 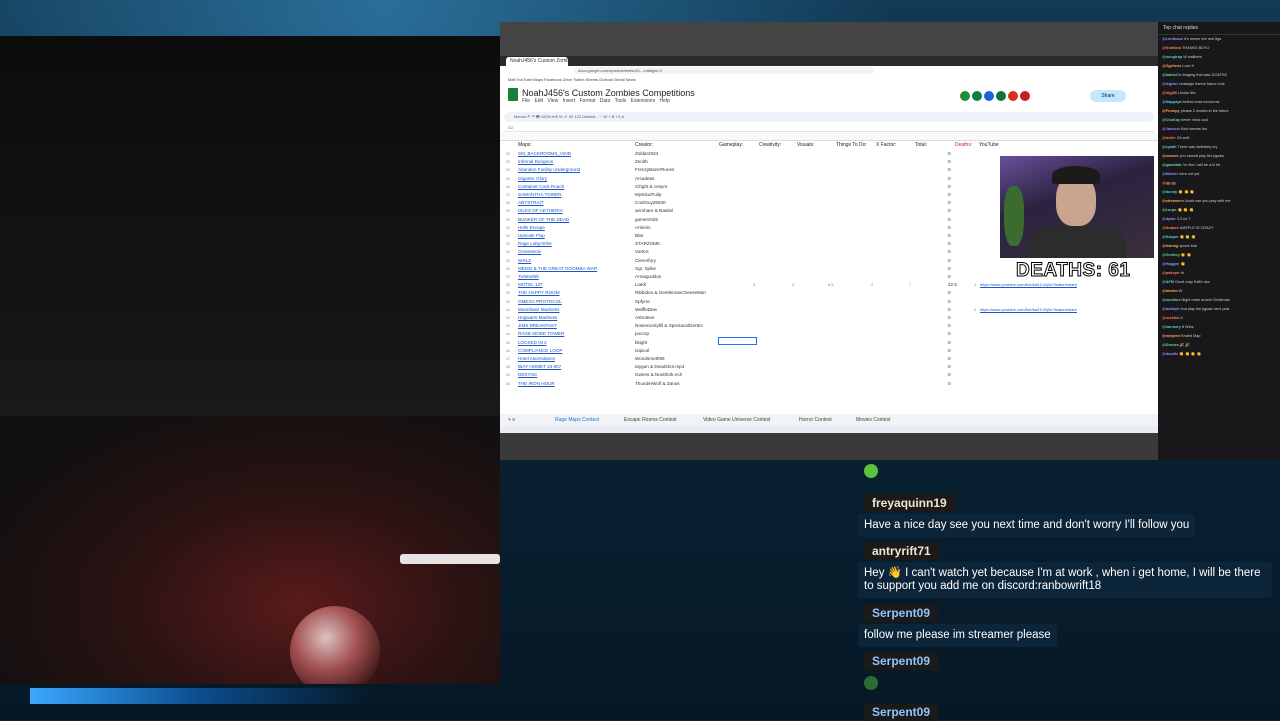 I want to click on mini-chat-username: @doodle, so click(x=1170, y=354).